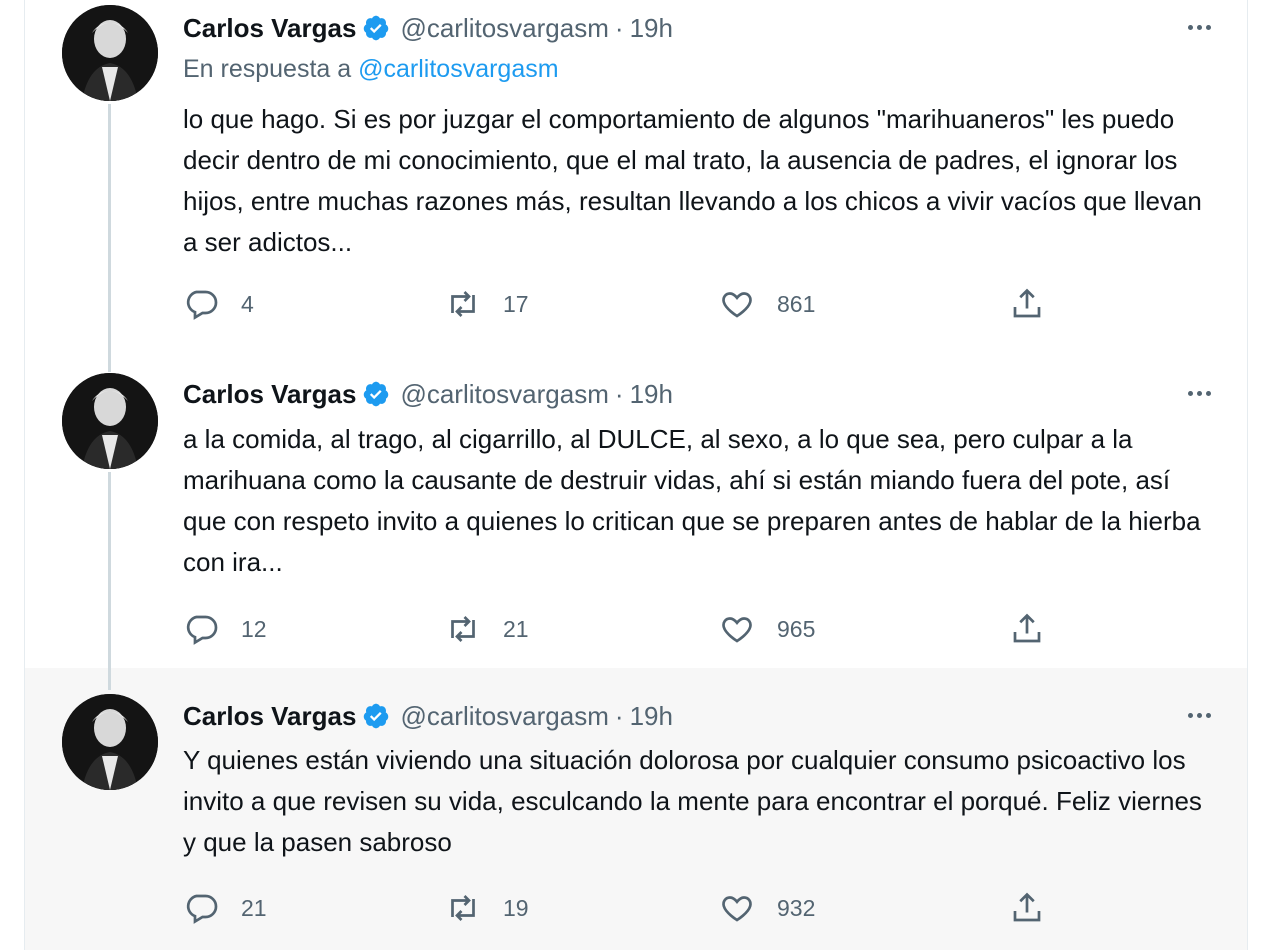 This screenshot has width=1280, height=950. I want to click on reply-button: 12, so click(225, 629).